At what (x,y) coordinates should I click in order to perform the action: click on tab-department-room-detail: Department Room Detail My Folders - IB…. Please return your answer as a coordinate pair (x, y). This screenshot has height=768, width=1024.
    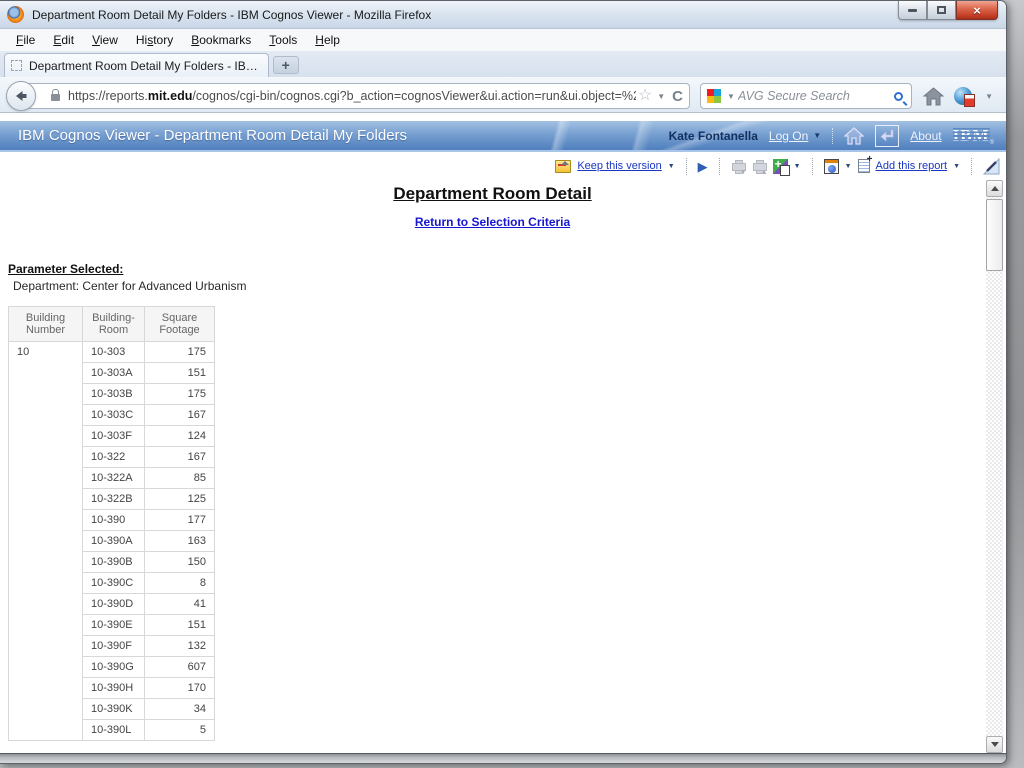
    Looking at the image, I should click on (136, 65).